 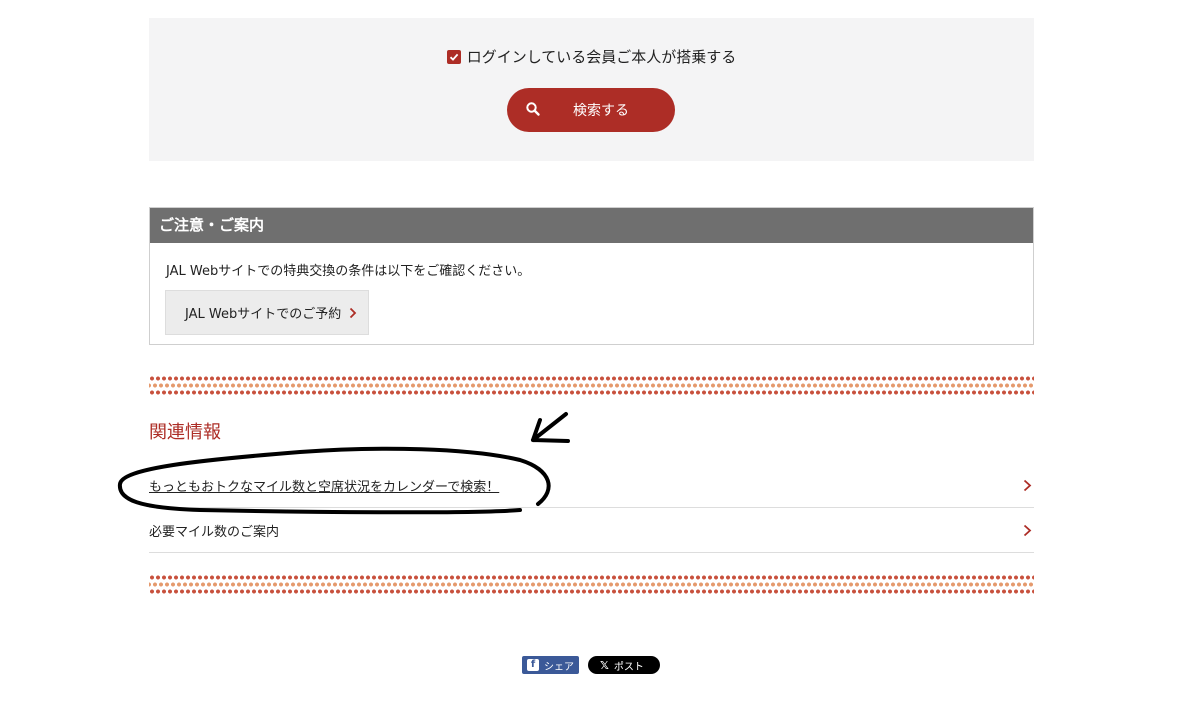 What do you see at coordinates (591, 225) in the screenshot?
I see `notice-title: ご注意・ご案内` at bounding box center [591, 225].